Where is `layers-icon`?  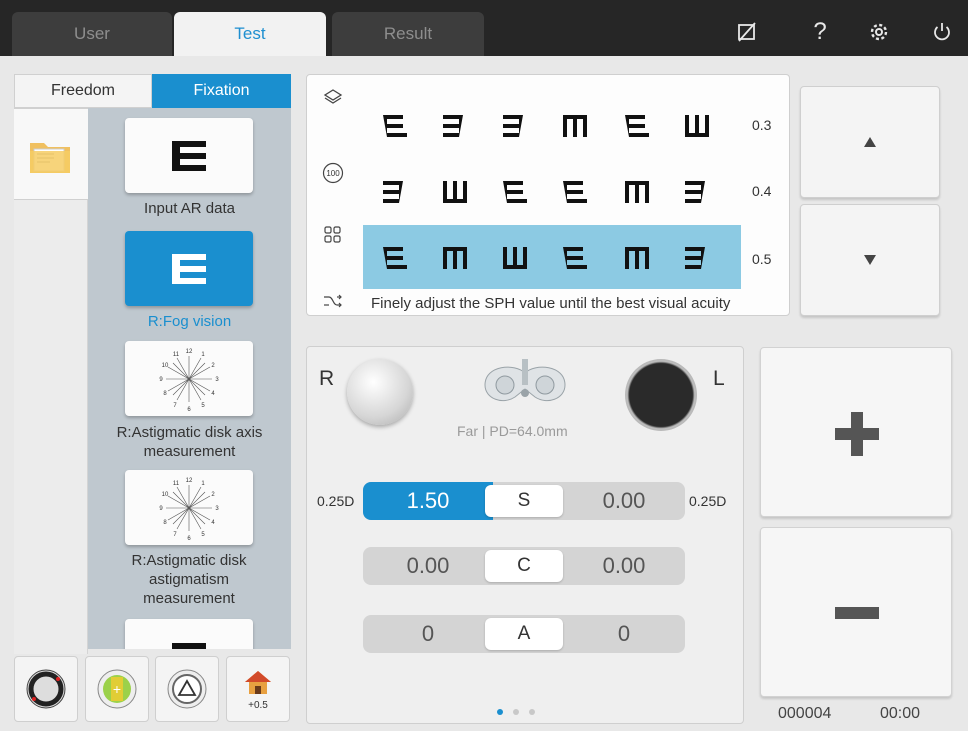
layers-icon is located at coordinates (333, 97).